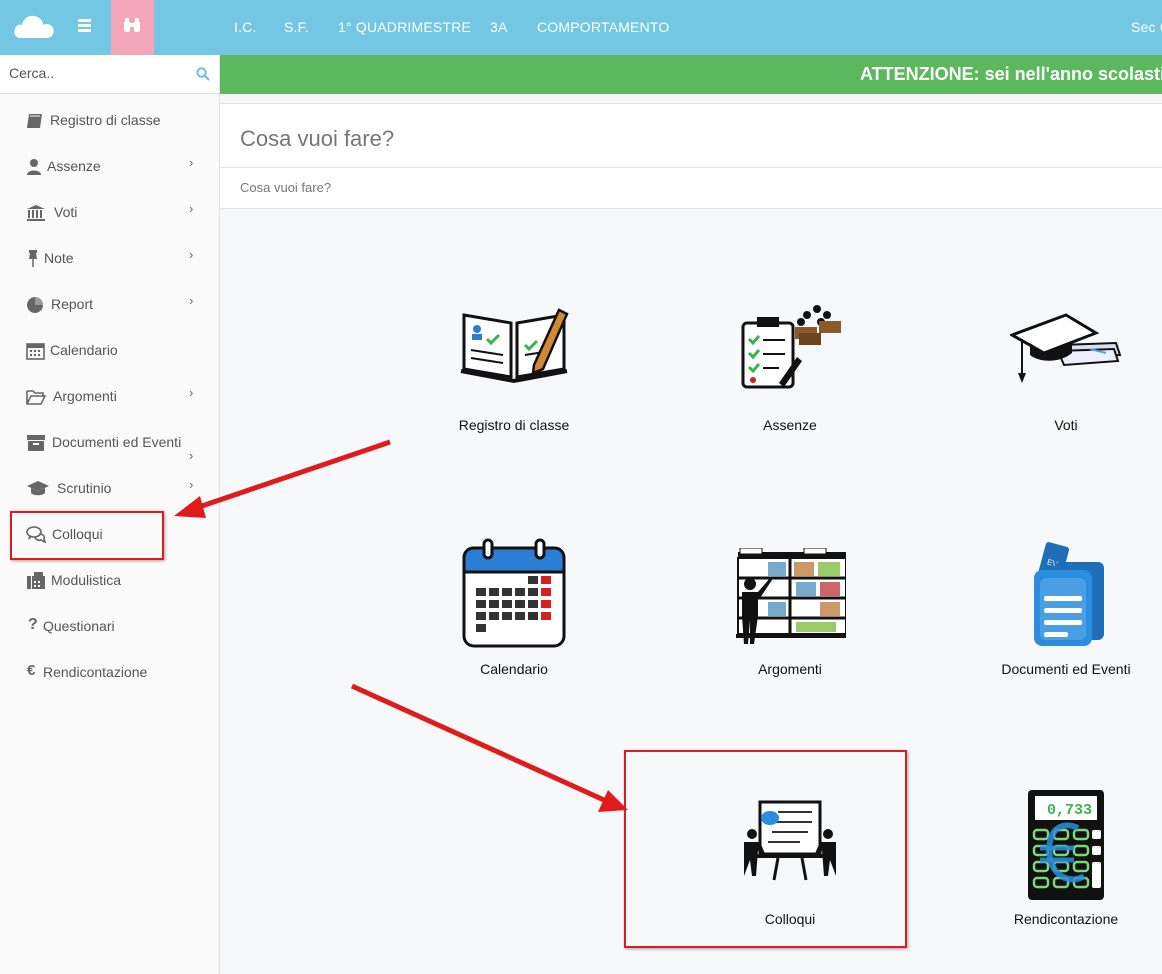 The width and height of the screenshot is (1162, 974). Describe the element at coordinates (109, 258) in the screenshot. I see `sidebar-item-note: Note ›` at that location.